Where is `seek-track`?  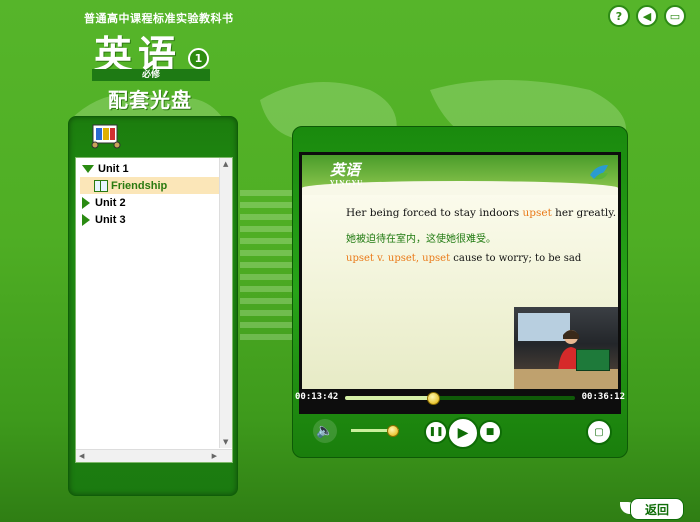
seek-track is located at coordinates (460, 398).